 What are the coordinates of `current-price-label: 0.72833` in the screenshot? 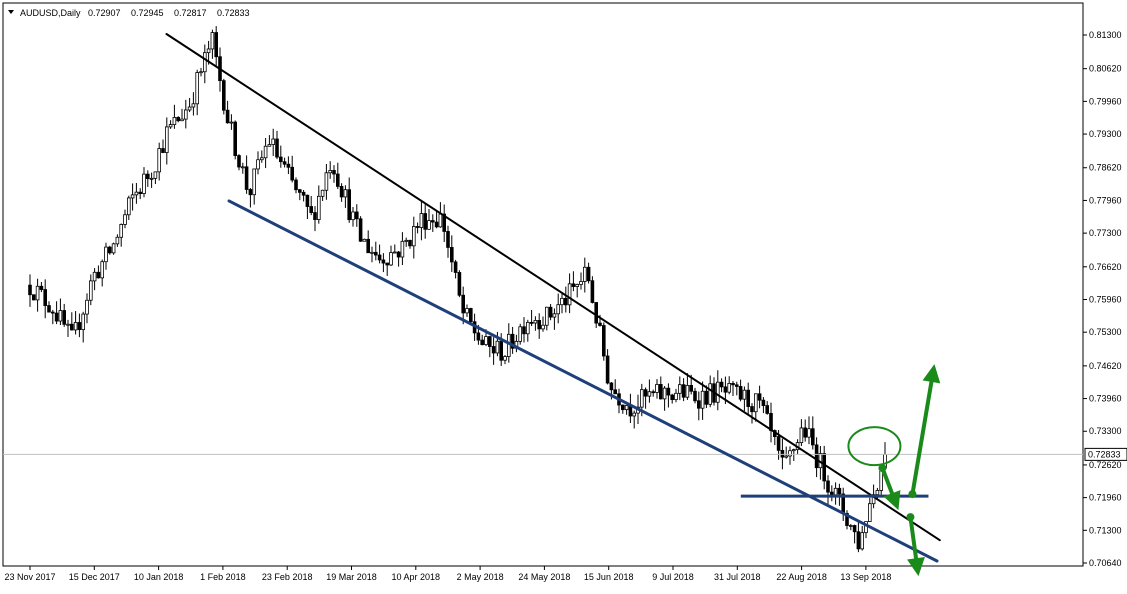 It's located at (1104, 454).